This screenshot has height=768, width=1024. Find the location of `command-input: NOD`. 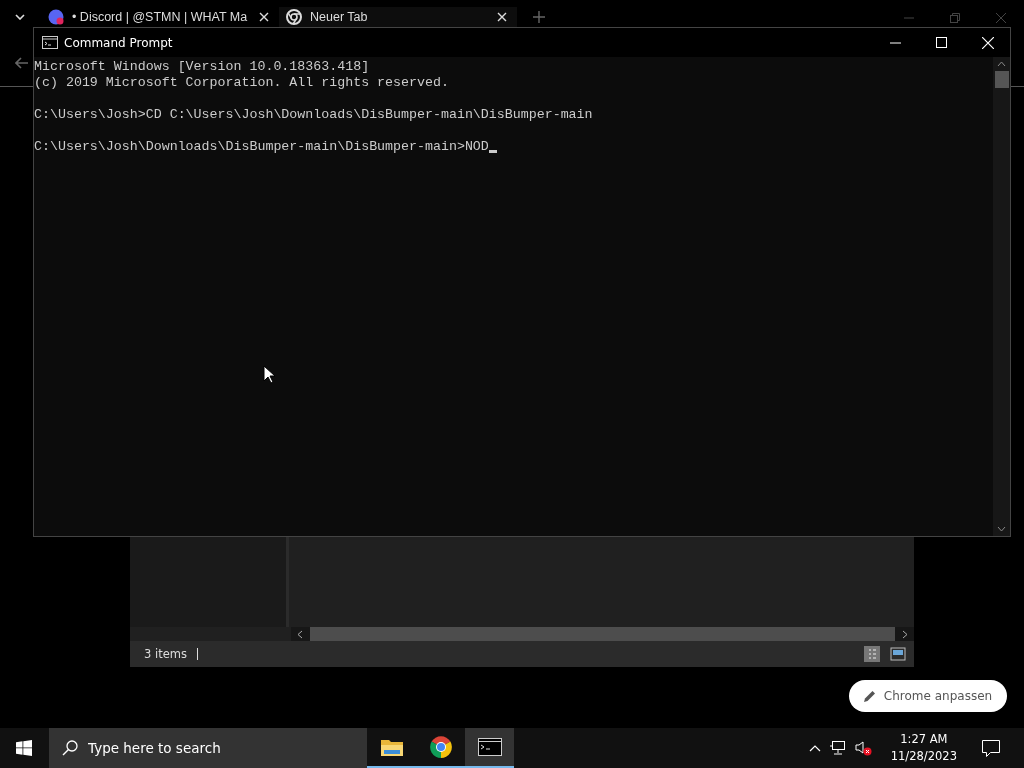

command-input: NOD is located at coordinates (476, 147).